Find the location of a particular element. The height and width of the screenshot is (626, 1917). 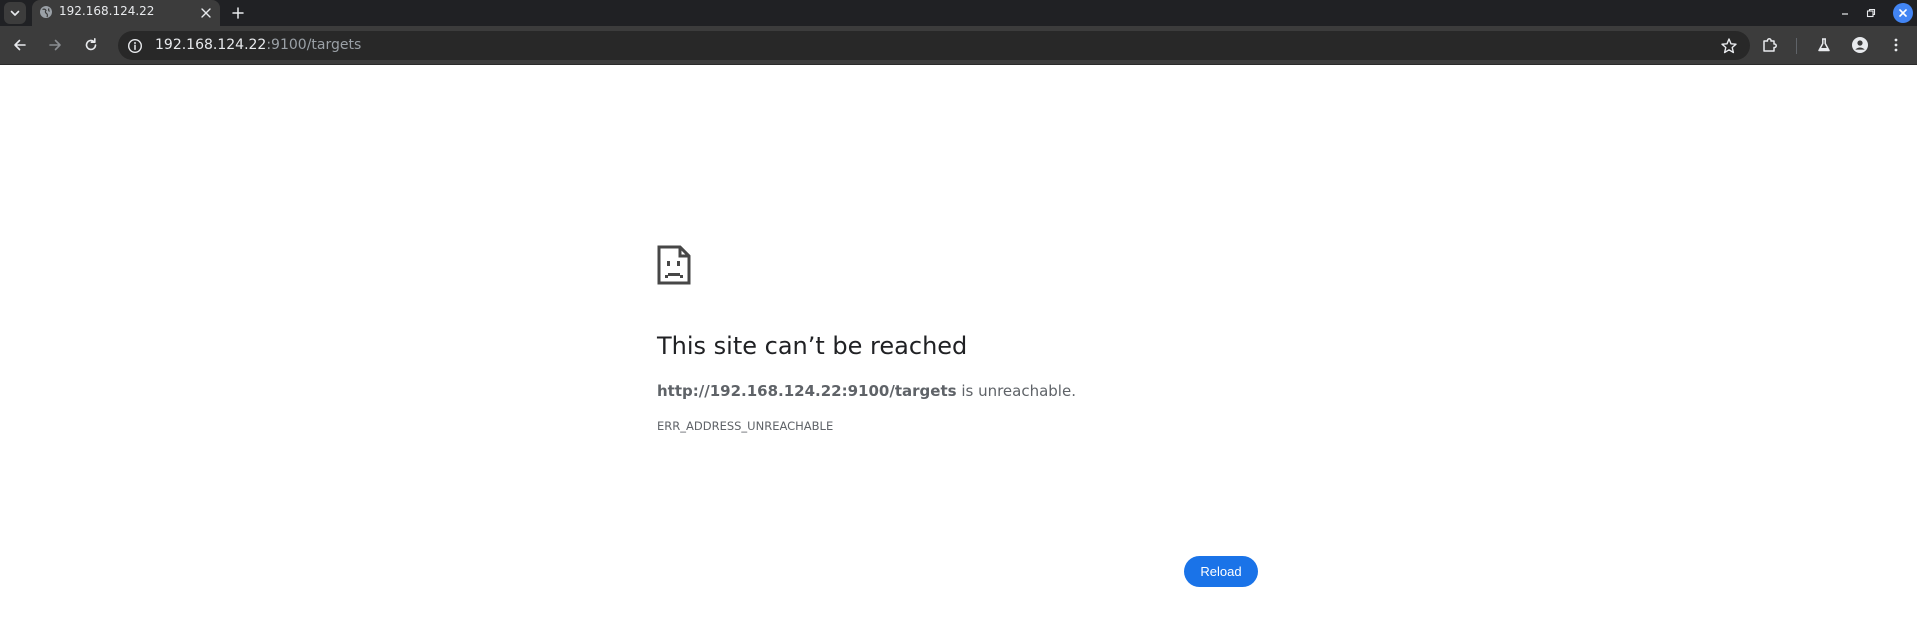

error-url: http://192.168.124.22:9100/targets is located at coordinates (807, 391).